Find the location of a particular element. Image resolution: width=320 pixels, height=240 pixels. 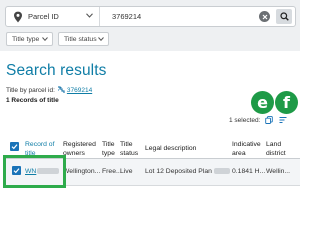

summary-prefix: Title by parcel id: is located at coordinates (30, 90).